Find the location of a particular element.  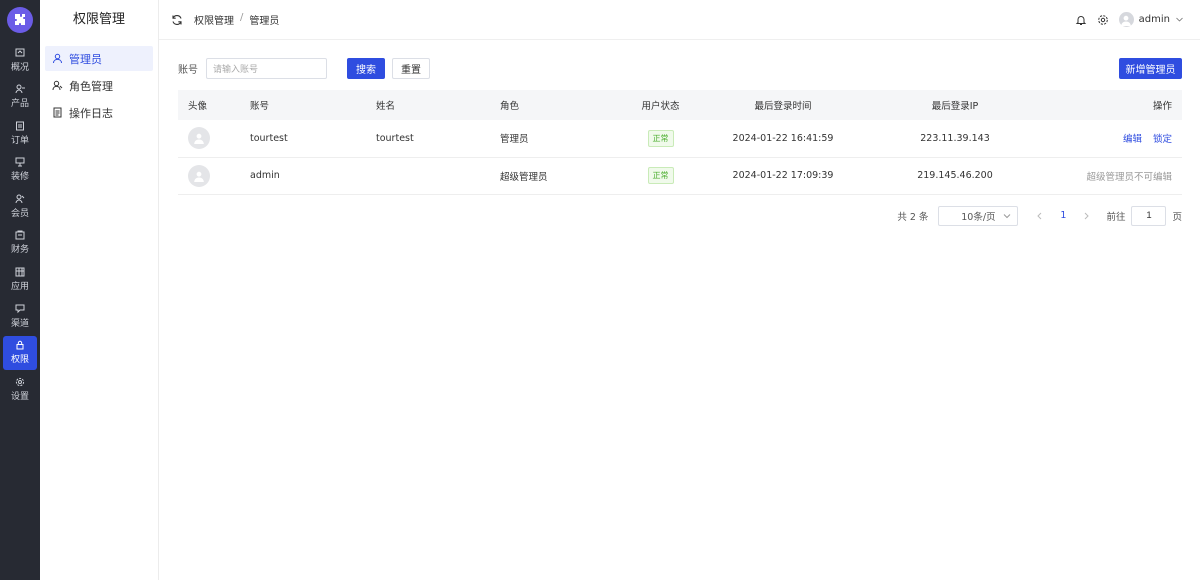

cell-last-login-ip: 223.11.39.143 is located at coordinates (955, 138).